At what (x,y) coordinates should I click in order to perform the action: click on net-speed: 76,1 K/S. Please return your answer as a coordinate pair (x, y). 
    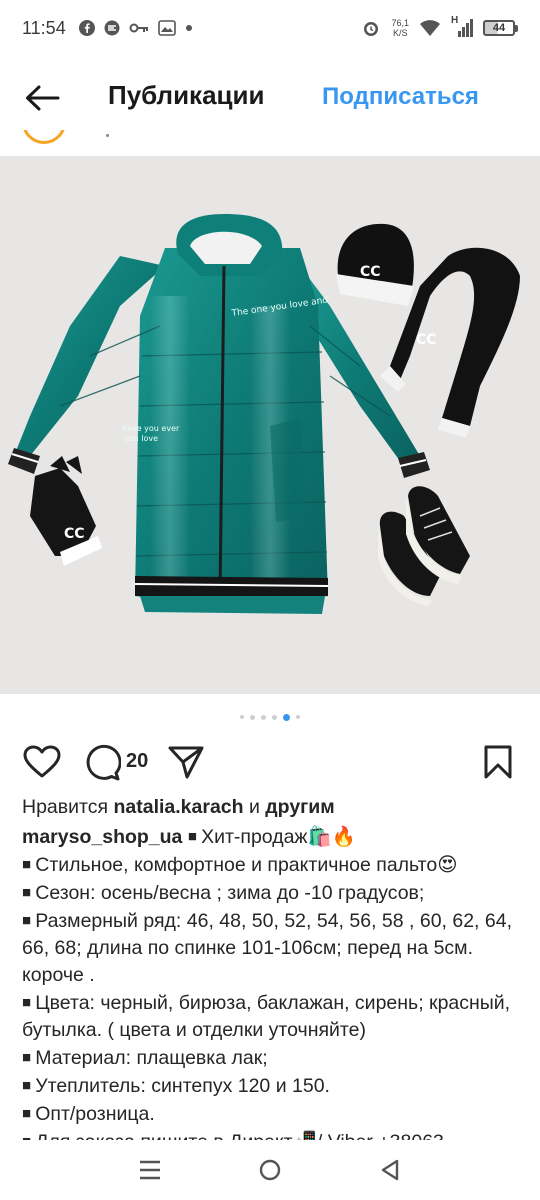
    Looking at the image, I should click on (400, 28).